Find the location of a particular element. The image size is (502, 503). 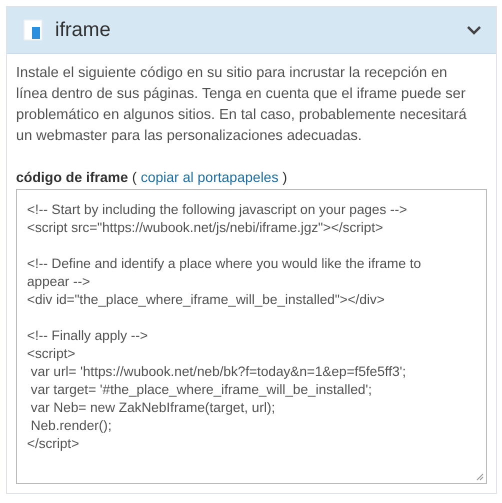

copy-link: copiar al portapapeles is located at coordinates (209, 177).